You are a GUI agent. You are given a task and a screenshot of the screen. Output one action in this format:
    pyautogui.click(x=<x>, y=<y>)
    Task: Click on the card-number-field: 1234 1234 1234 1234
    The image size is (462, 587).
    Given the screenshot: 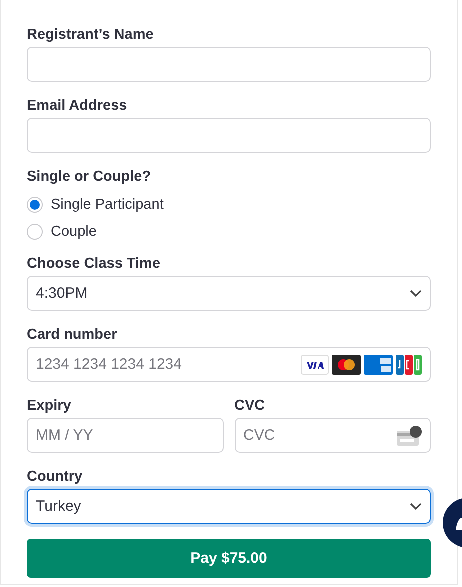 What is the action you would take?
    pyautogui.click(x=229, y=364)
    